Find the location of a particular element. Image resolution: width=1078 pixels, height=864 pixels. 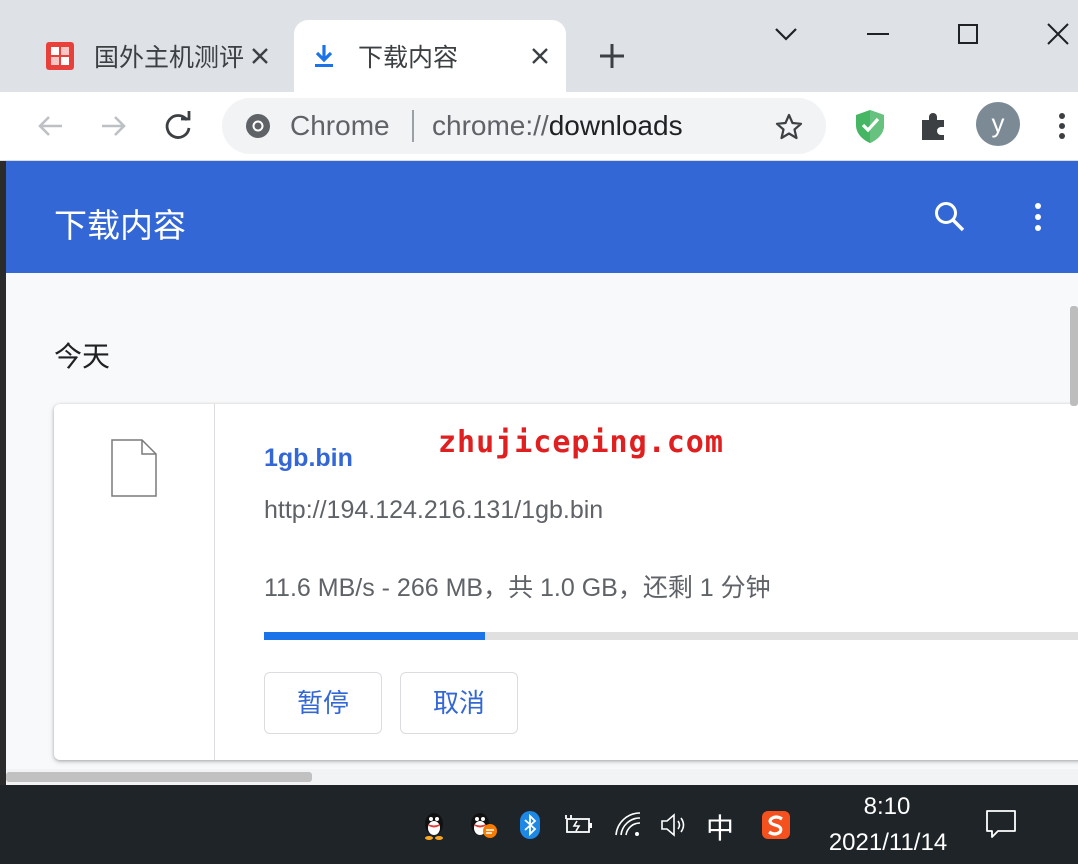

volume-icon is located at coordinates (674, 825).